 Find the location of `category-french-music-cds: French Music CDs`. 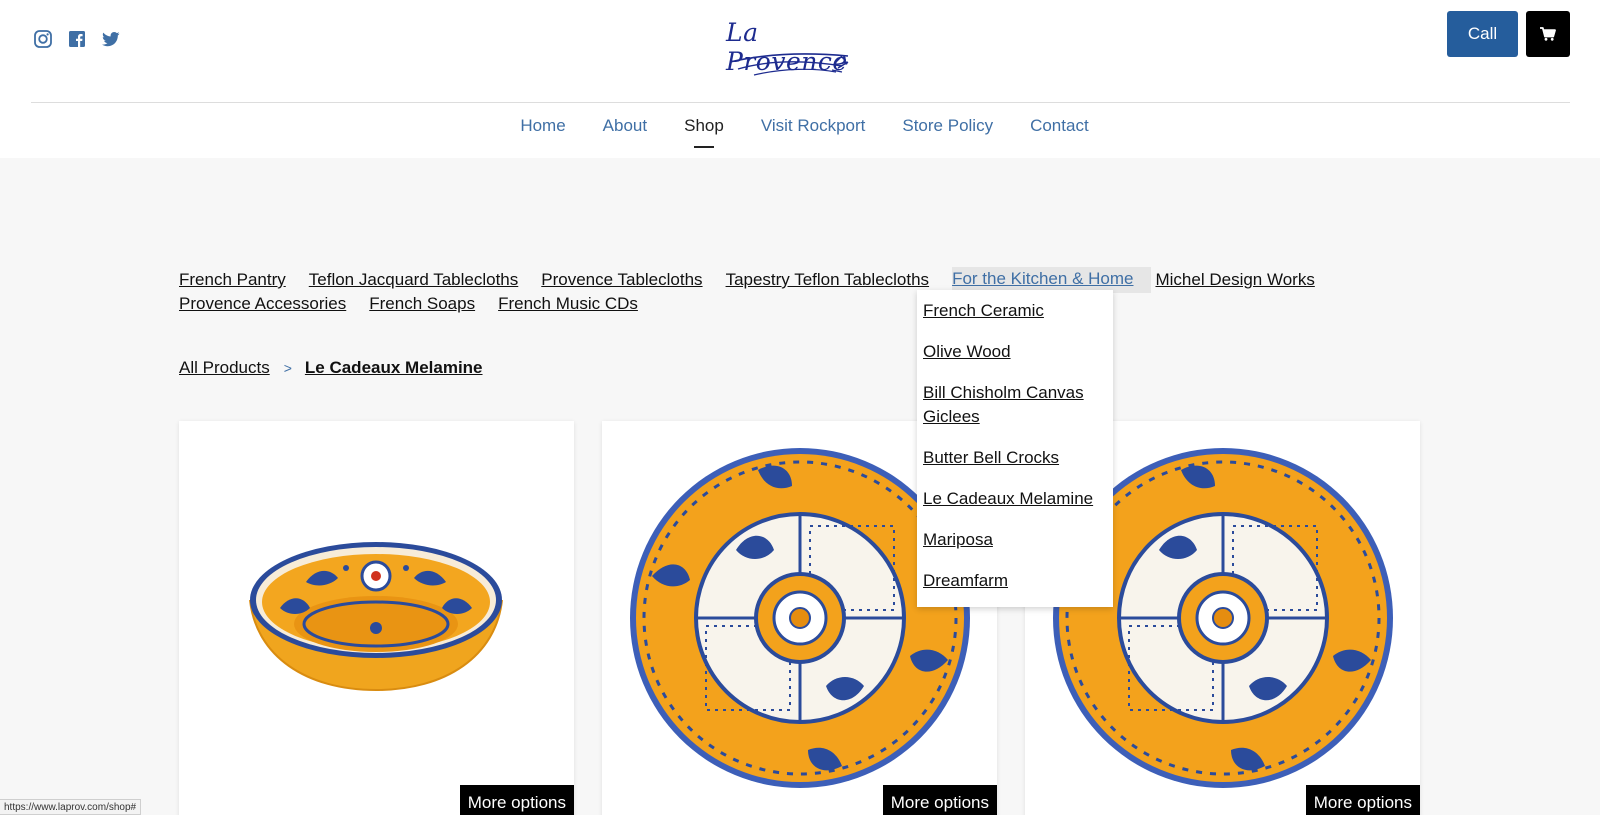

category-french-music-cds: French Music CDs is located at coordinates (568, 304).